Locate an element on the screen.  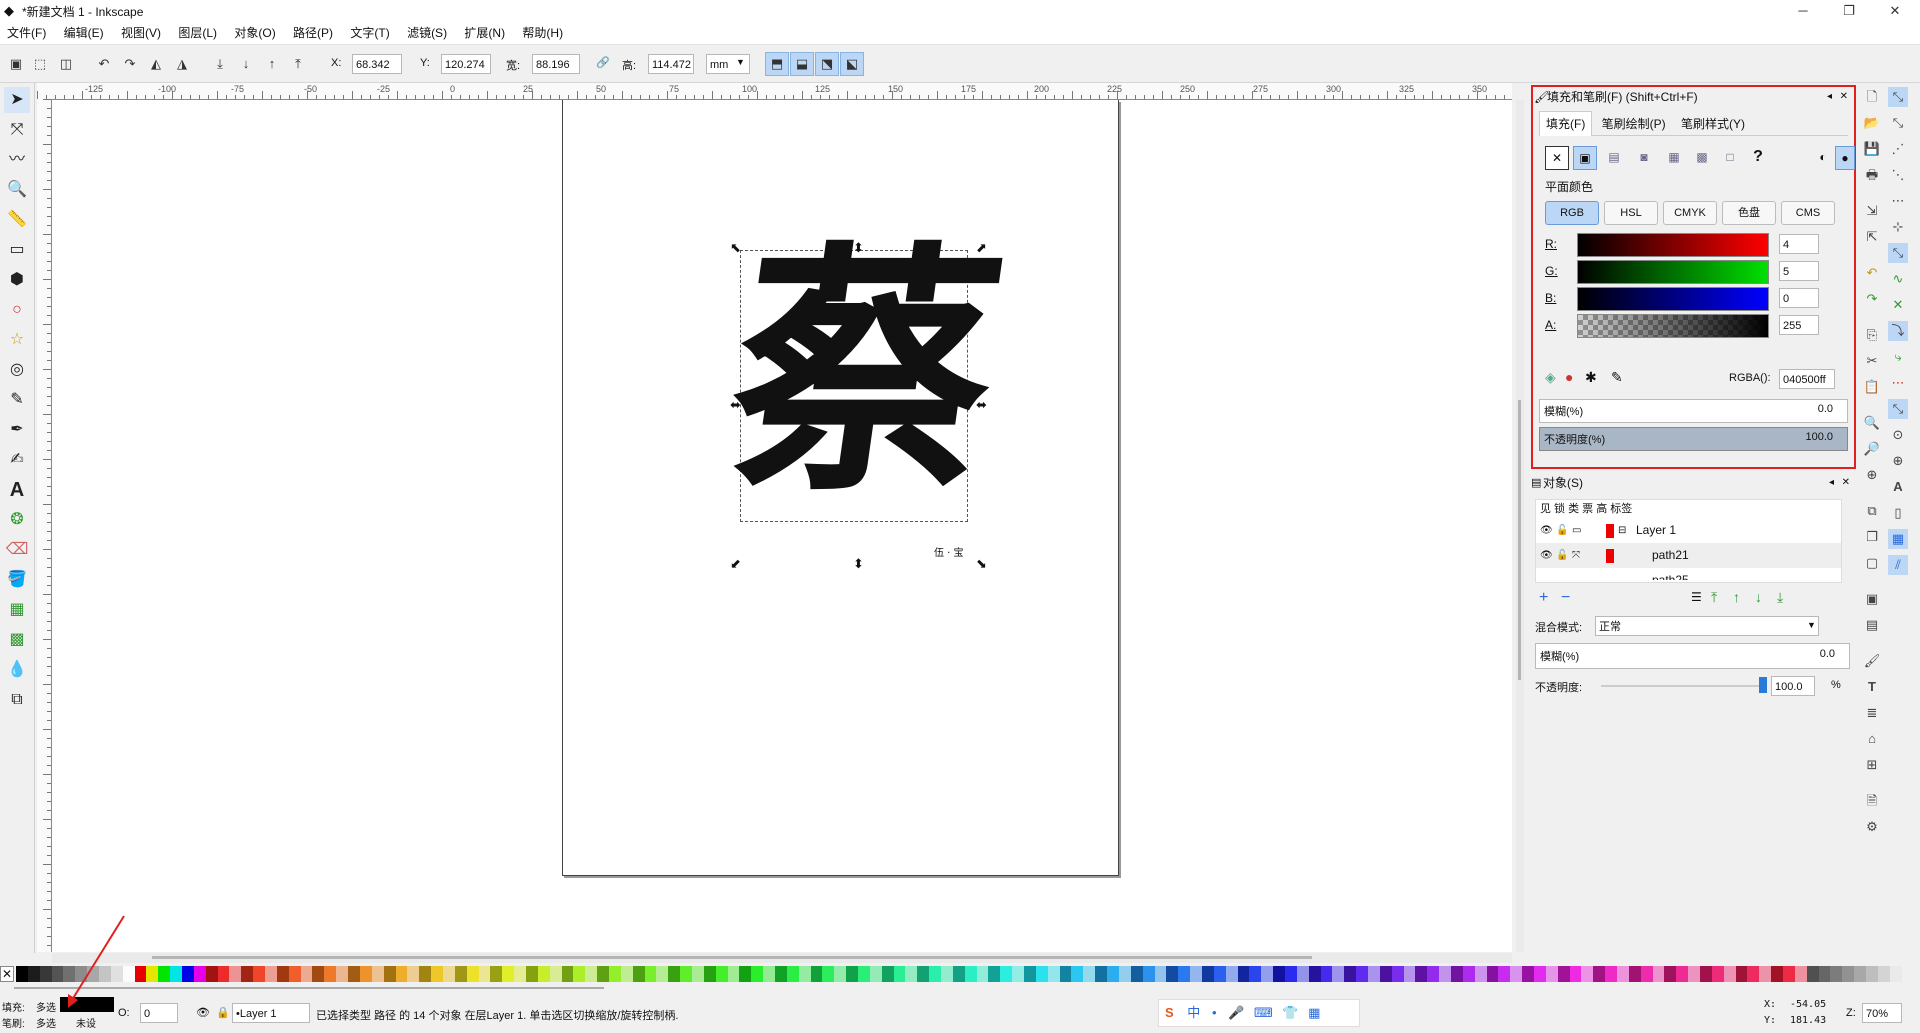
snap-text-baseline-icon: A is located at coordinates (1898, 487).